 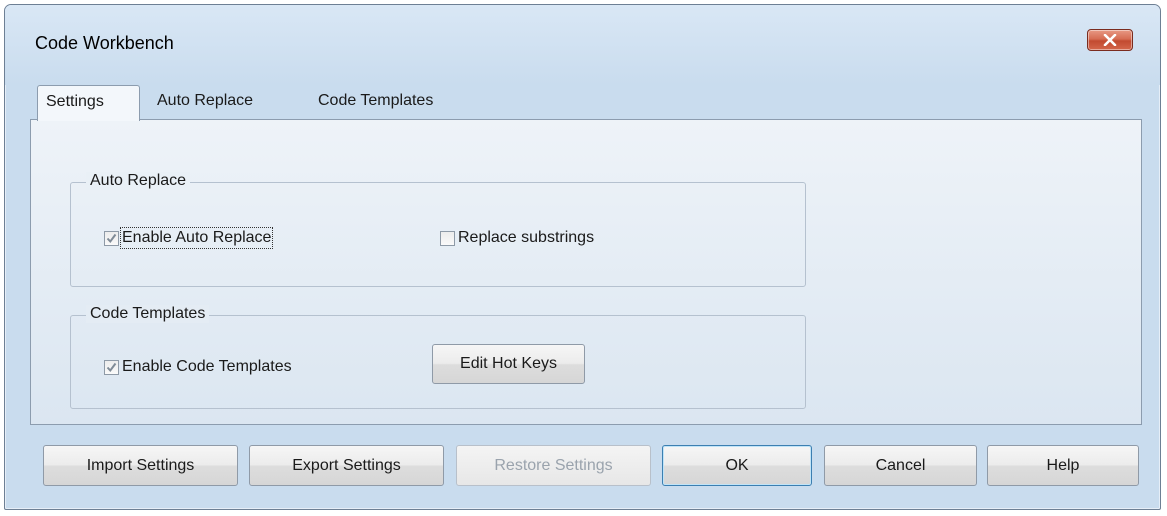 I want to click on replace-substrings-label: Replace substrings, so click(x=526, y=237).